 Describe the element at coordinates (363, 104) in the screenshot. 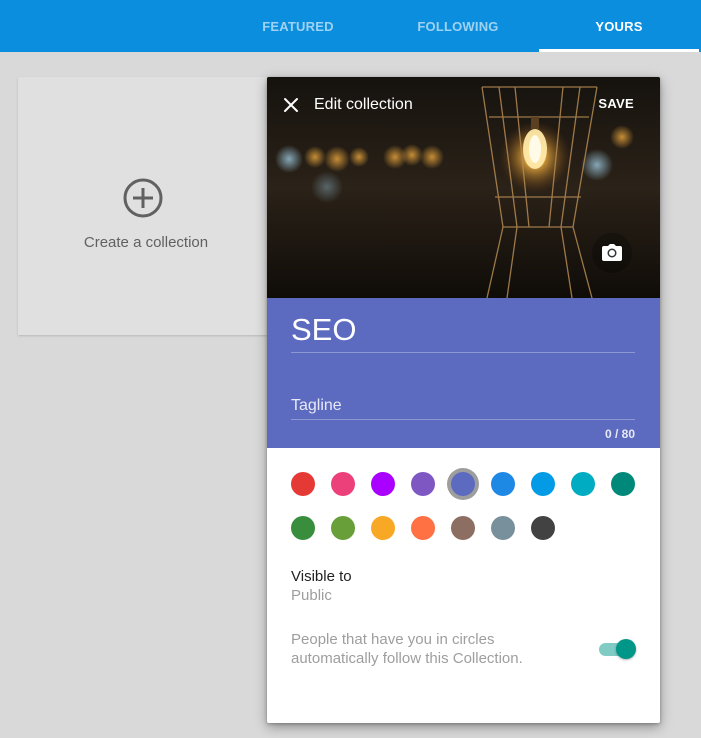

I see `dialog-title: Edit collection` at that location.